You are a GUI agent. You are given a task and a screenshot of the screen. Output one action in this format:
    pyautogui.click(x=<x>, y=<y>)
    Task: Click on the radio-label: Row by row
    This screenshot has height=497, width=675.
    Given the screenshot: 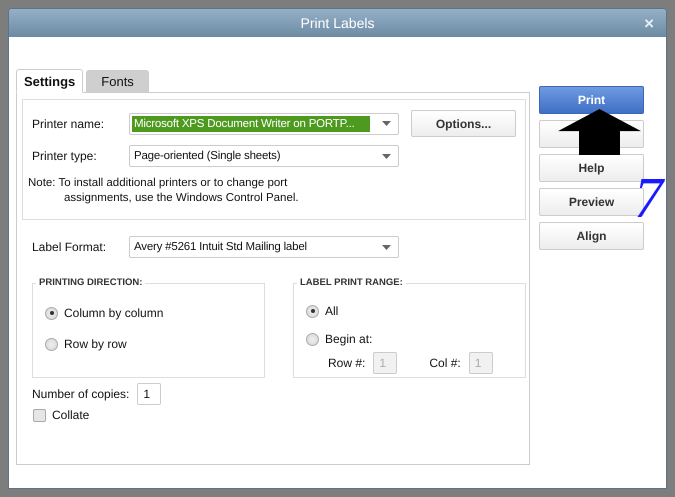 What is the action you would take?
    pyautogui.click(x=95, y=344)
    